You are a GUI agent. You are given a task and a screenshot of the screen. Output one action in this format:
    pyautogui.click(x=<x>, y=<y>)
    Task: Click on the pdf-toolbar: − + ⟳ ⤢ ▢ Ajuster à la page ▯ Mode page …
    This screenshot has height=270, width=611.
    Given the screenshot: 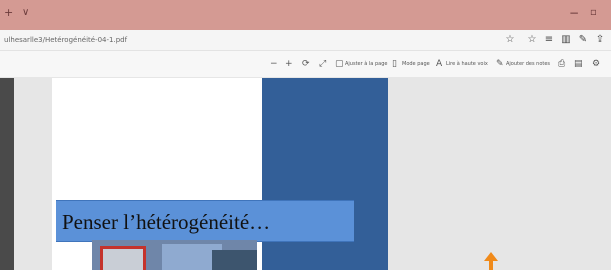 What is the action you would take?
    pyautogui.click(x=305, y=64)
    